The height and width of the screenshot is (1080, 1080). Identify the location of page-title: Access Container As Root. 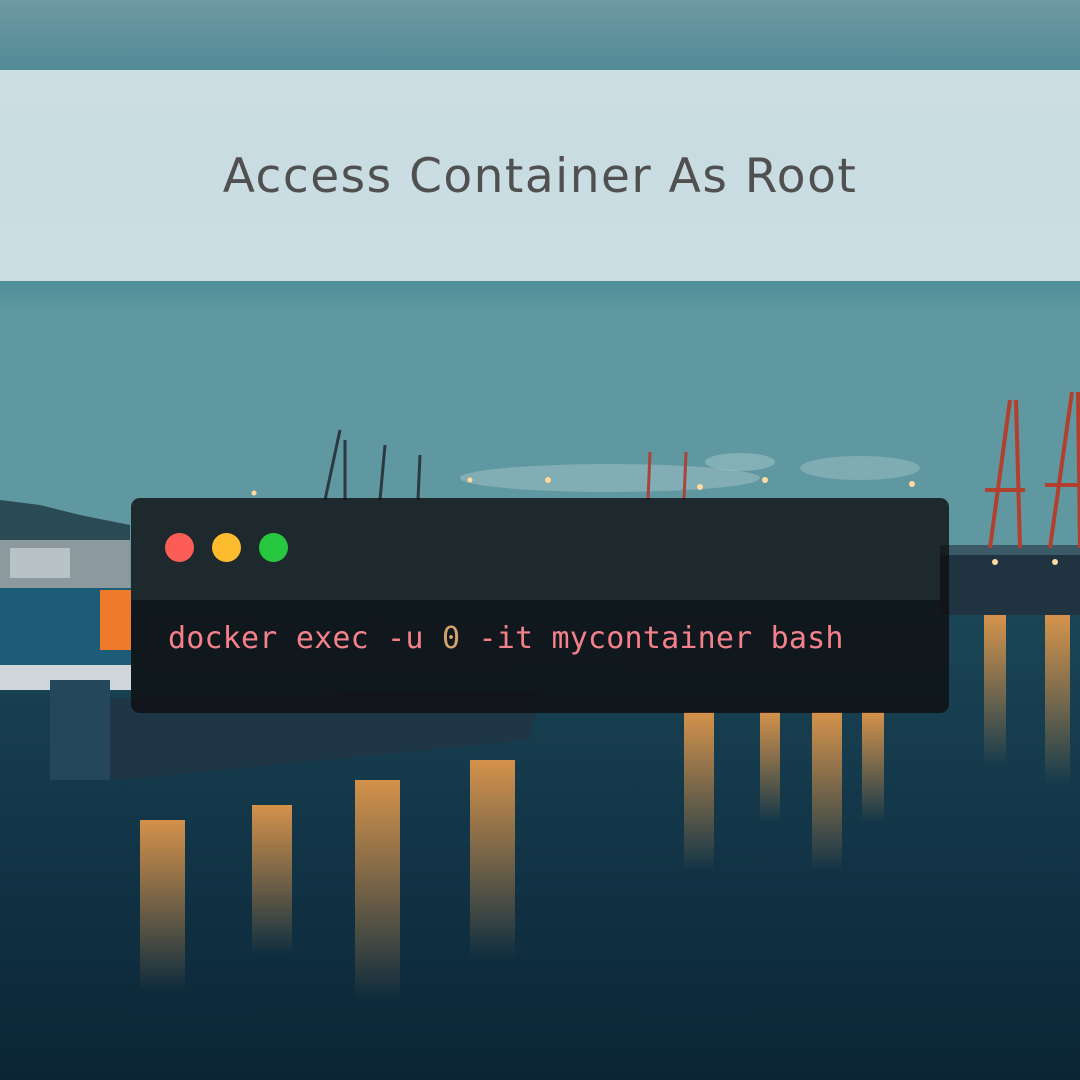
(540, 176).